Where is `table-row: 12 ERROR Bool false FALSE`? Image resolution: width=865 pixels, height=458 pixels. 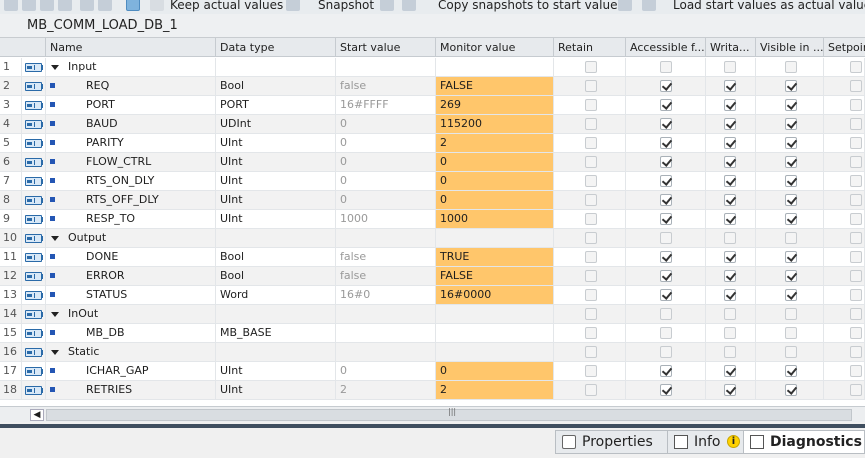
table-row: 12 ERROR Bool false FALSE is located at coordinates (432, 276).